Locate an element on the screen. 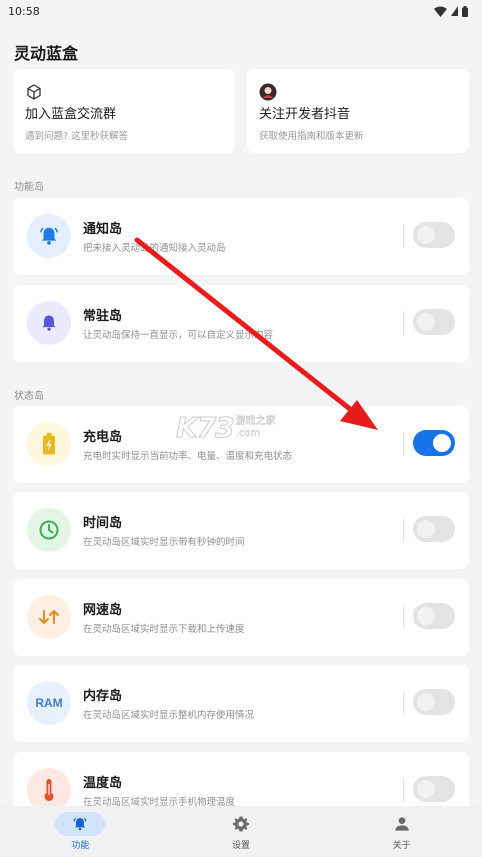 This screenshot has height=857, width=482. join-group-subtitle: 遇到问题? 这里秒获解答 is located at coordinates (77, 136).